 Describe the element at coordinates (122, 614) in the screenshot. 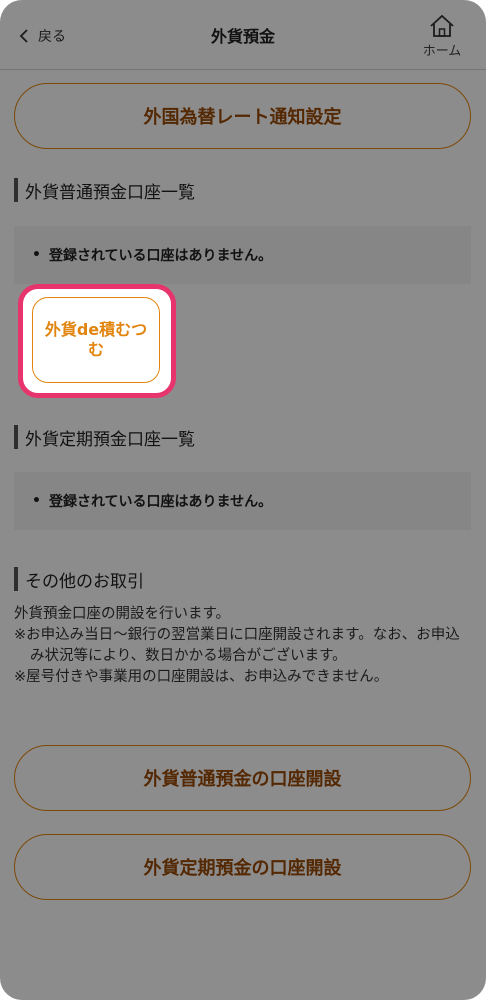

I see `note-line-1: 外貨預金口座の開設を行います。` at that location.